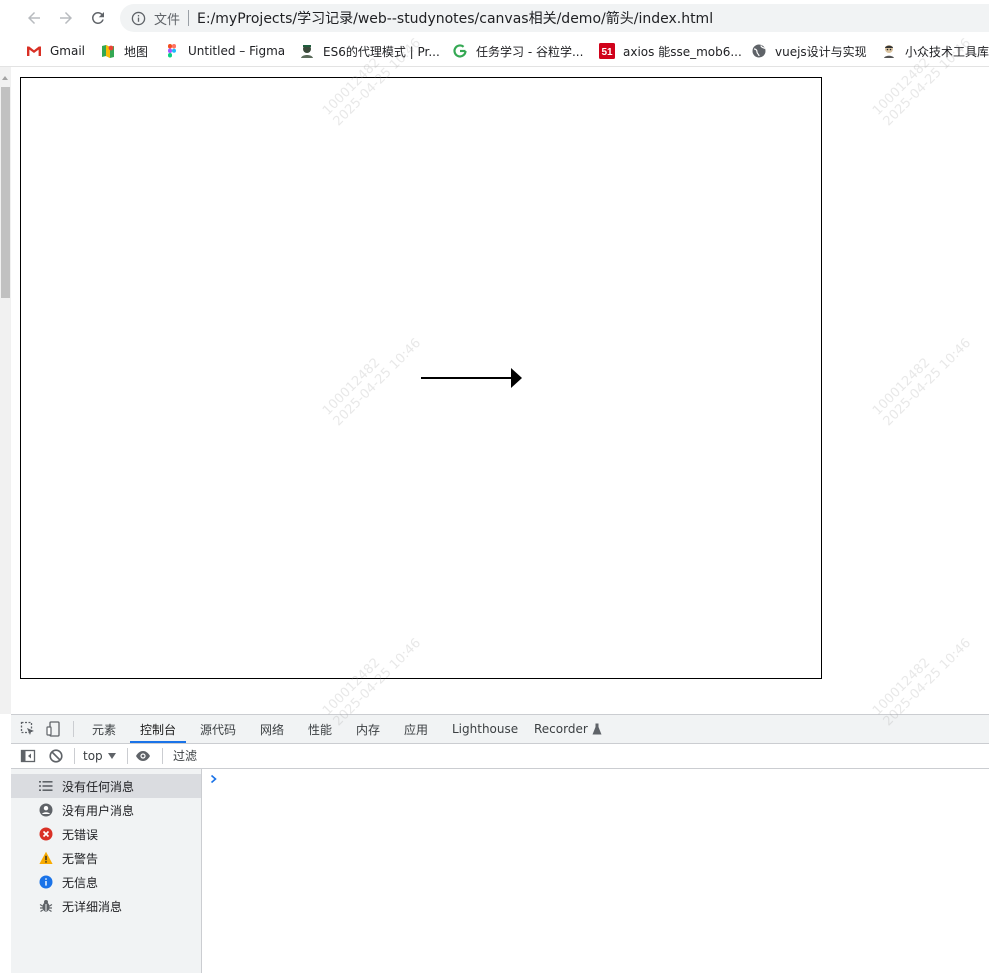 Image resolution: width=989 pixels, height=973 pixels. I want to click on globe-icon, so click(759, 51).